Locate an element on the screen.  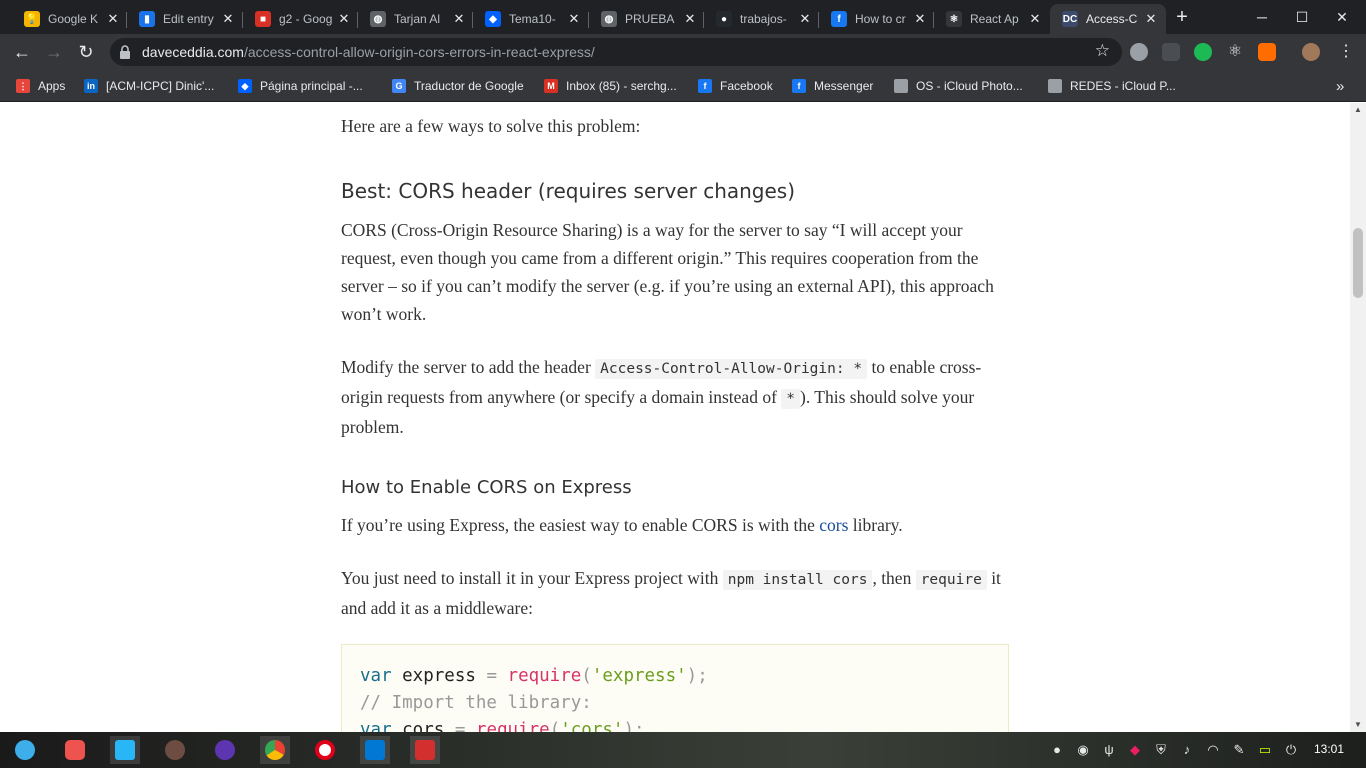
tab-label: Google K is located at coordinates (73, 19).